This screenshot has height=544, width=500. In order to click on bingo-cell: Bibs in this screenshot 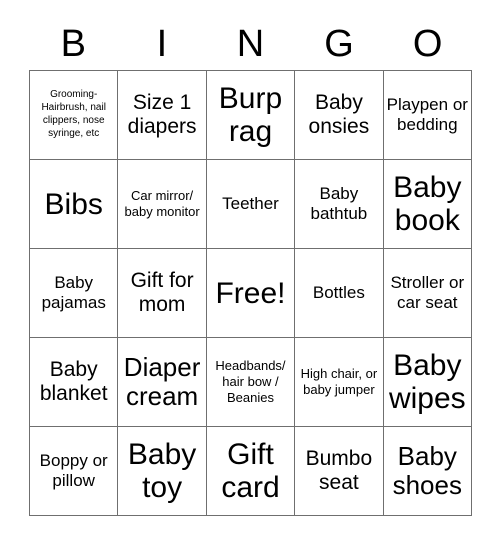, I will do `click(74, 204)`.